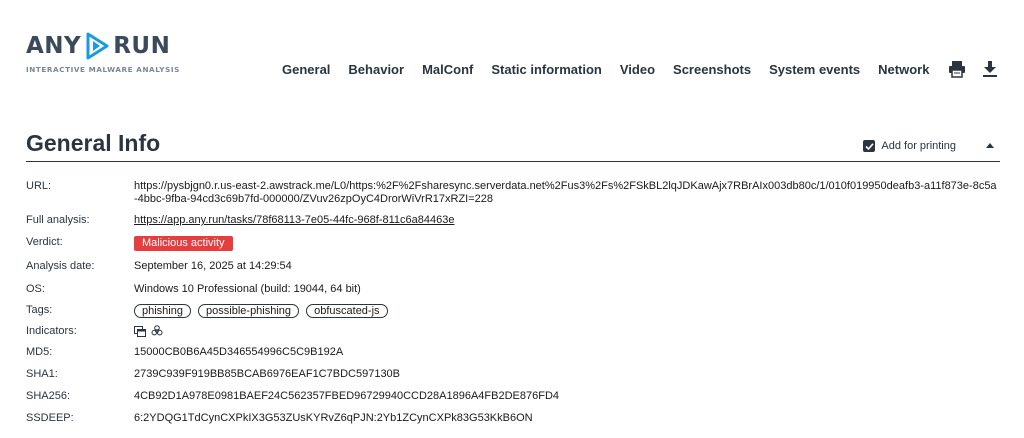 The height and width of the screenshot is (438, 1024). Describe the element at coordinates (44, 242) in the screenshot. I see `verdict-label: Verdict:` at that location.